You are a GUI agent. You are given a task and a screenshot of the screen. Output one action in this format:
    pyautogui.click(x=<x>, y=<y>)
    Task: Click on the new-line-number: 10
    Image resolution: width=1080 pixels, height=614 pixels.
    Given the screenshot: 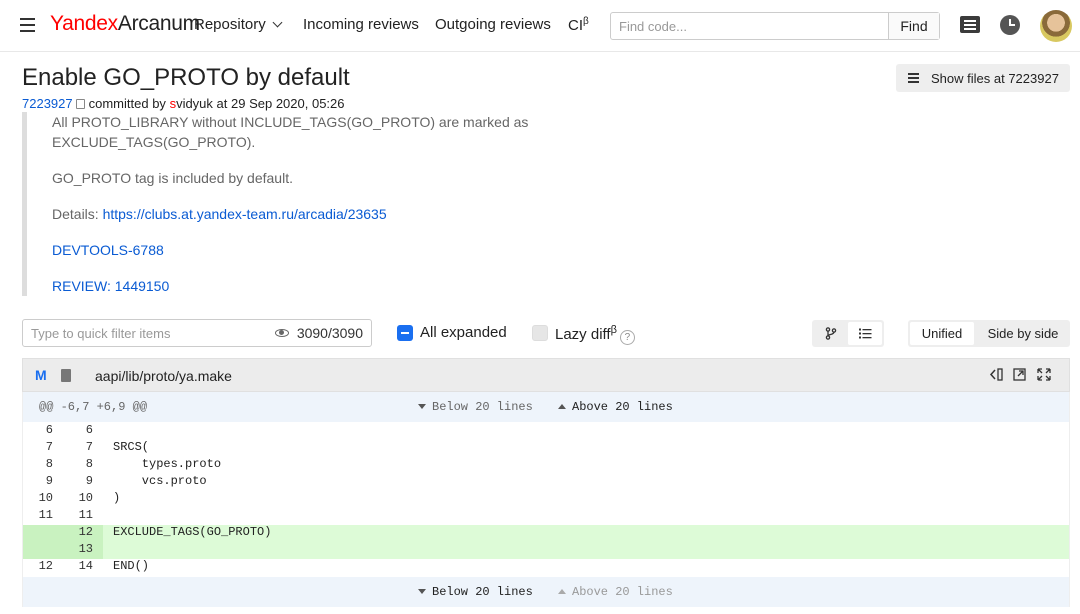 What is the action you would take?
    pyautogui.click(x=78, y=498)
    